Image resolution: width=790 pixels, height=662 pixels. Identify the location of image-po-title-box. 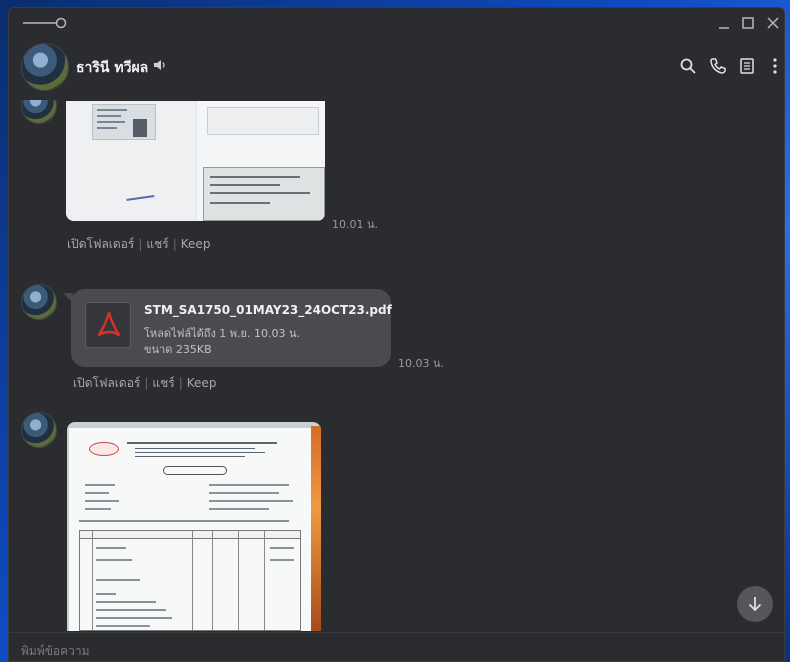
(195, 470).